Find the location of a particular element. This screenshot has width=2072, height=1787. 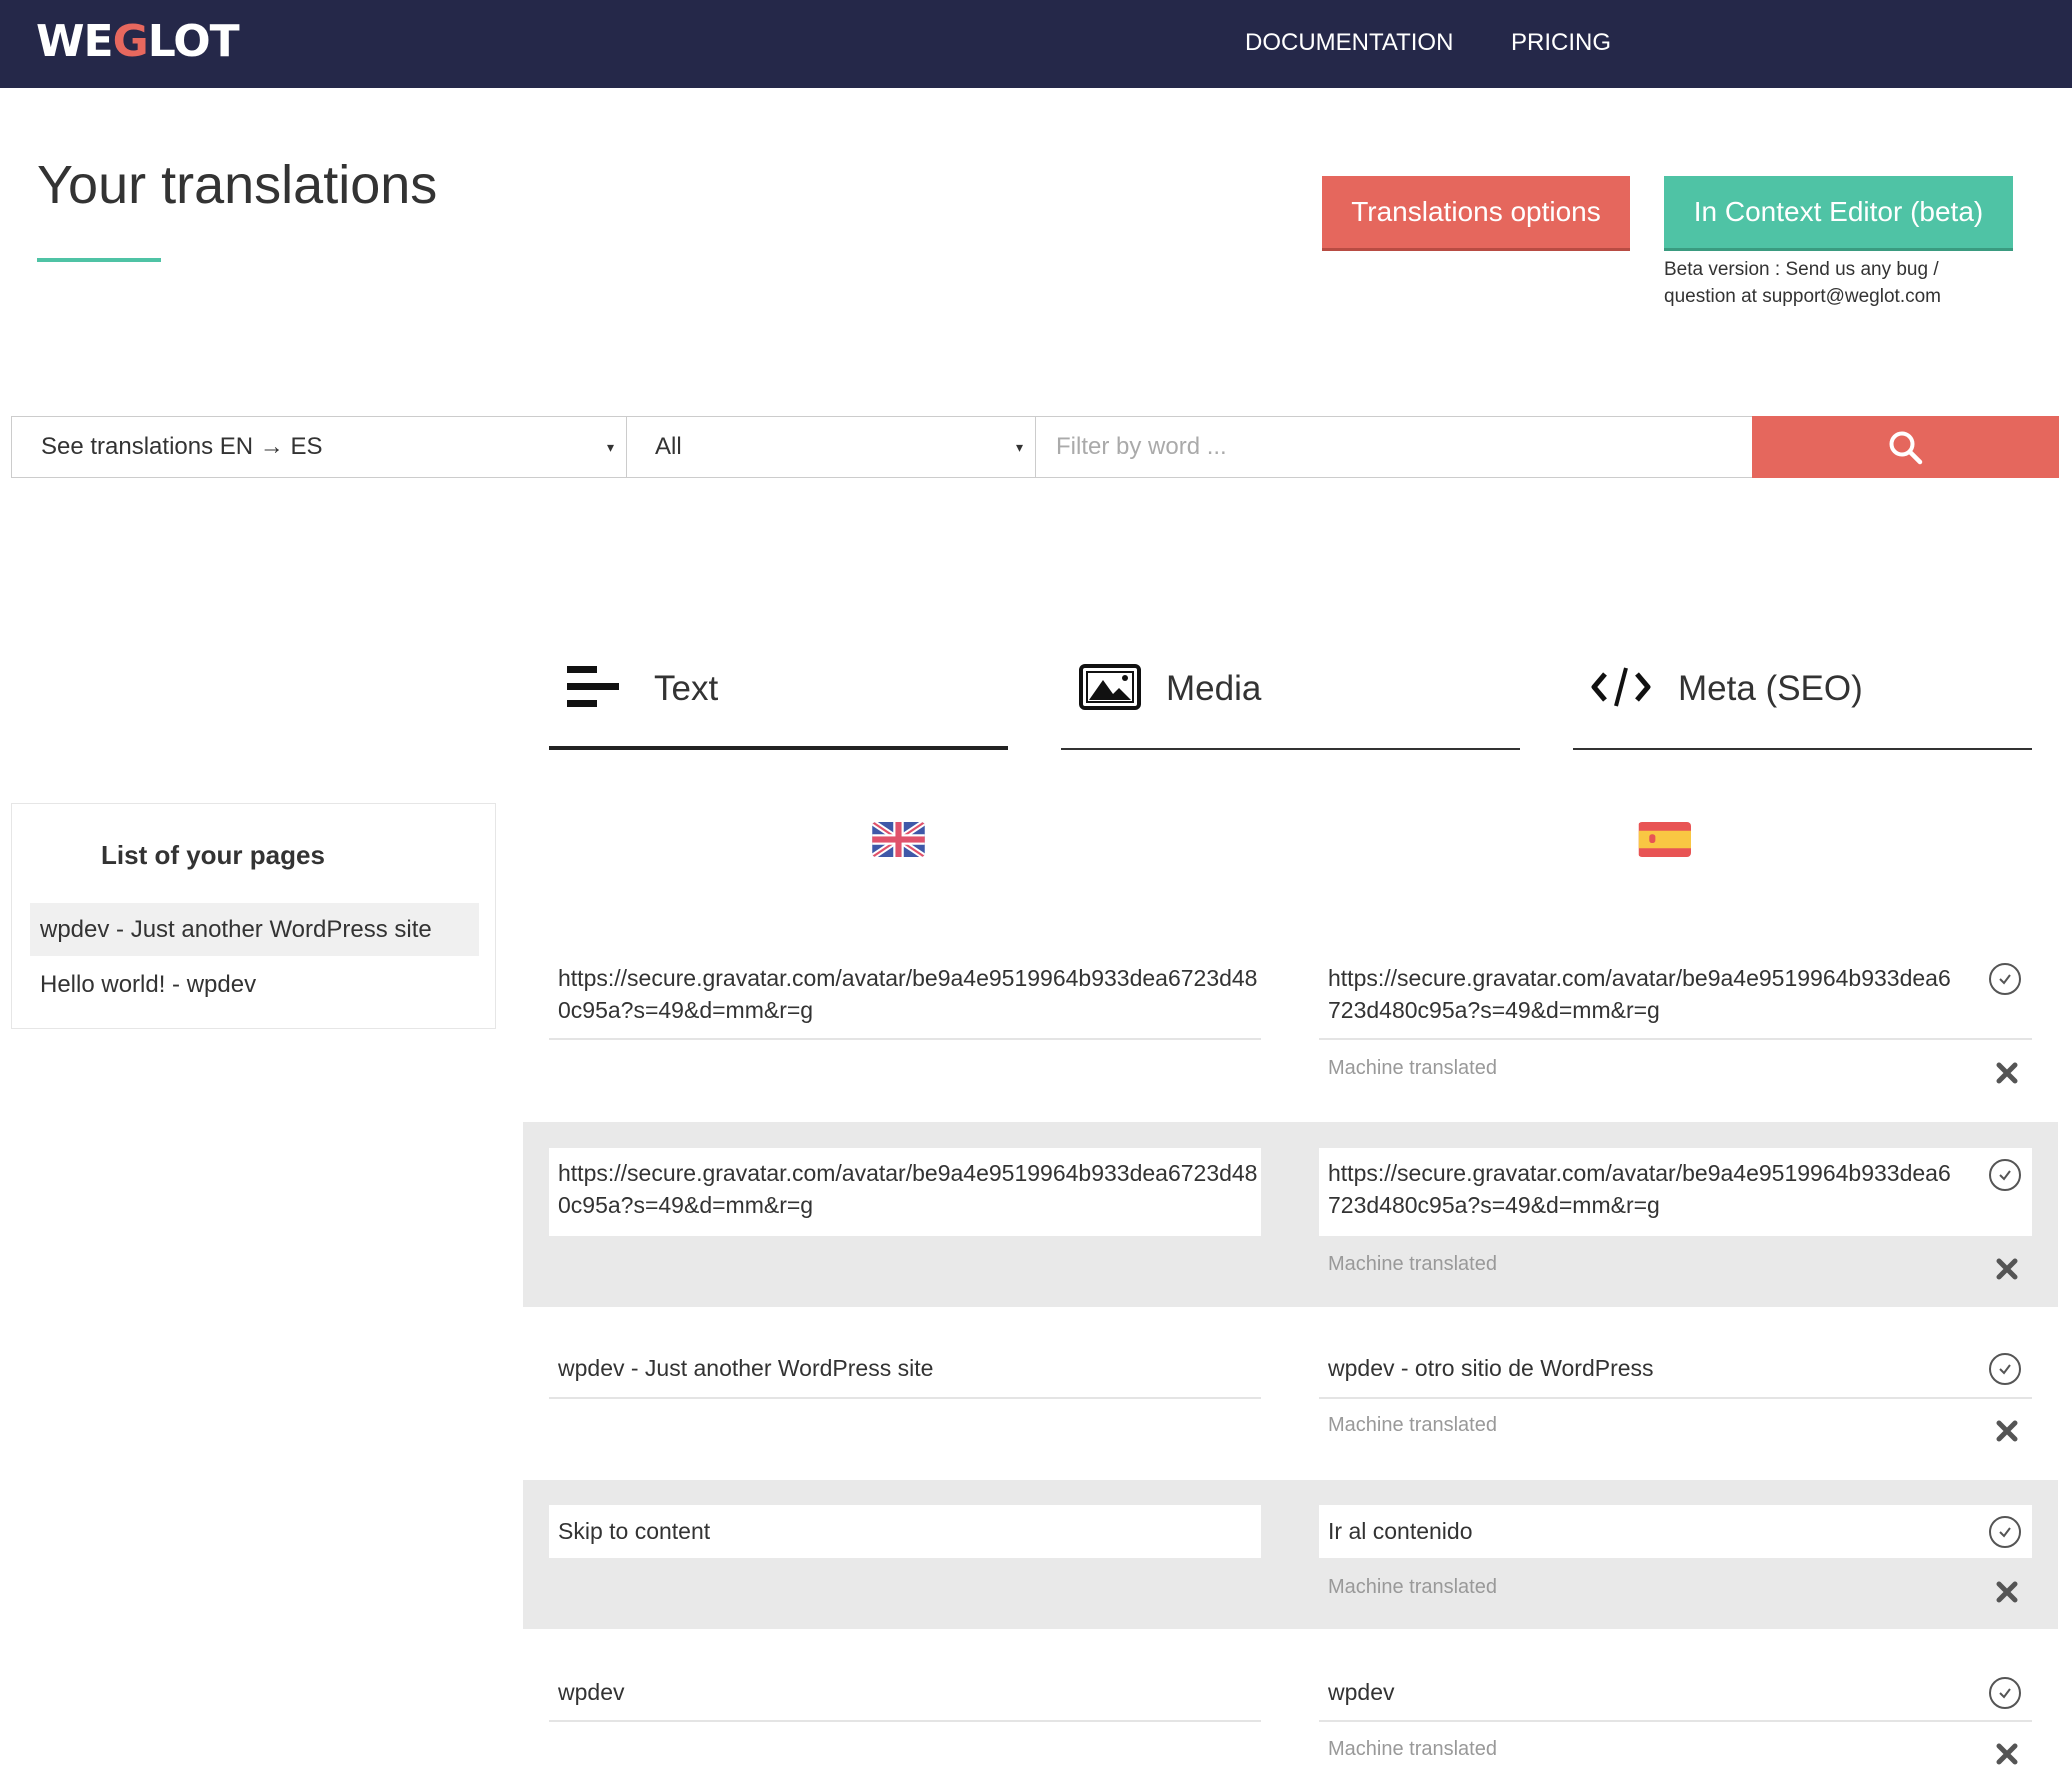

type-select-value: All is located at coordinates (668, 446).